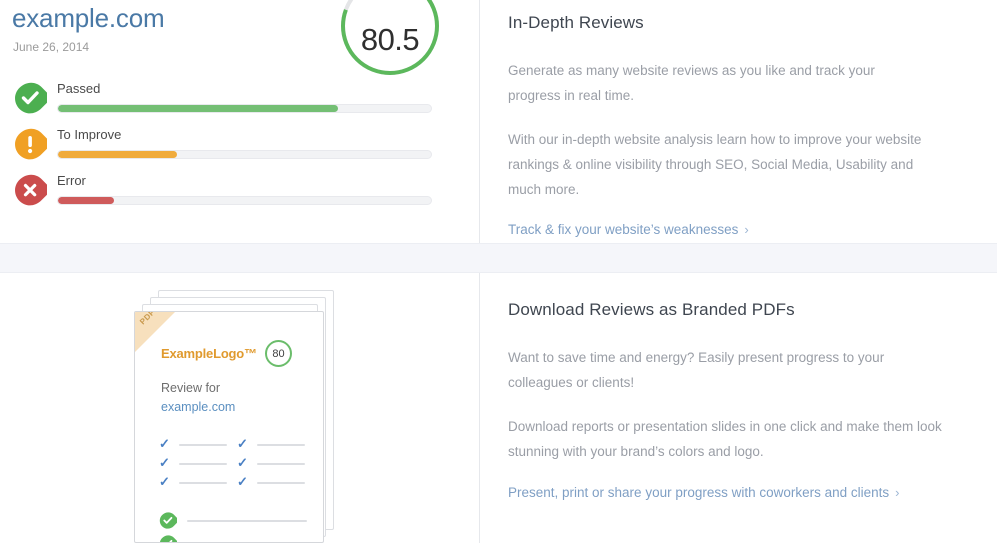 The height and width of the screenshot is (543, 997). What do you see at coordinates (89, 134) in the screenshot?
I see `status-label: To Improve` at bounding box center [89, 134].